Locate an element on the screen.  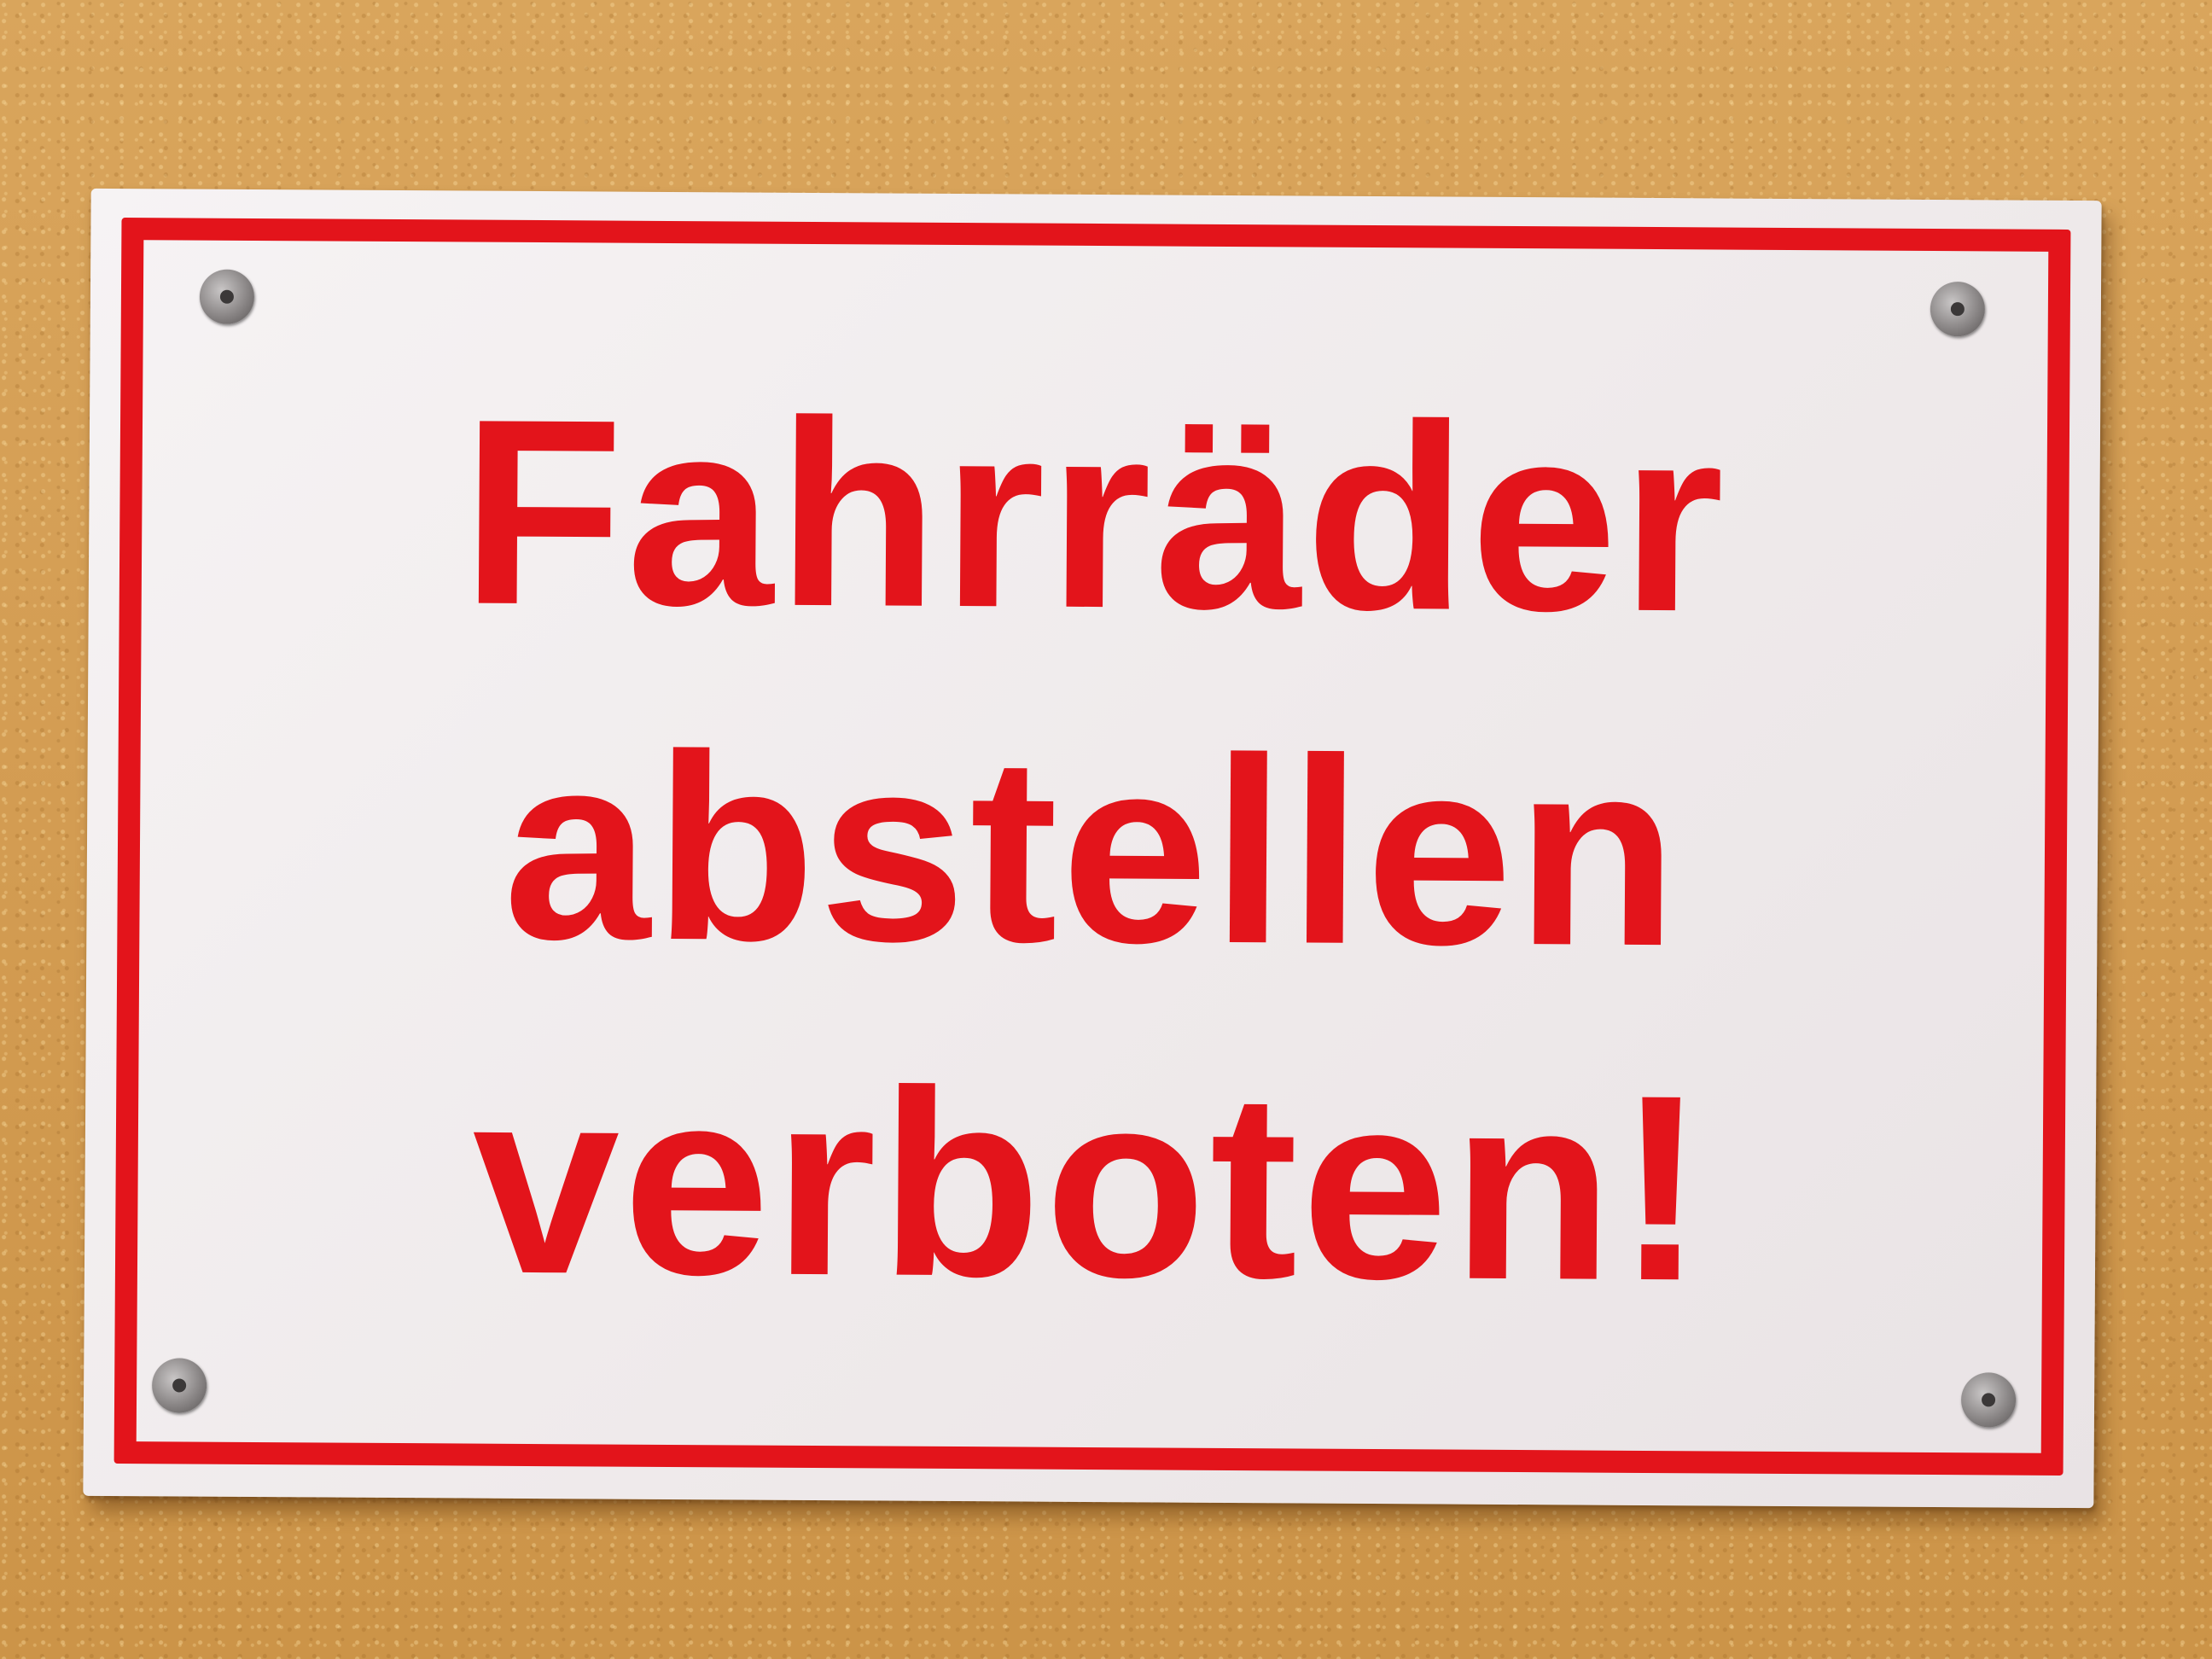
sign-line-1: Fahrräder is located at coordinates (1094, 515).